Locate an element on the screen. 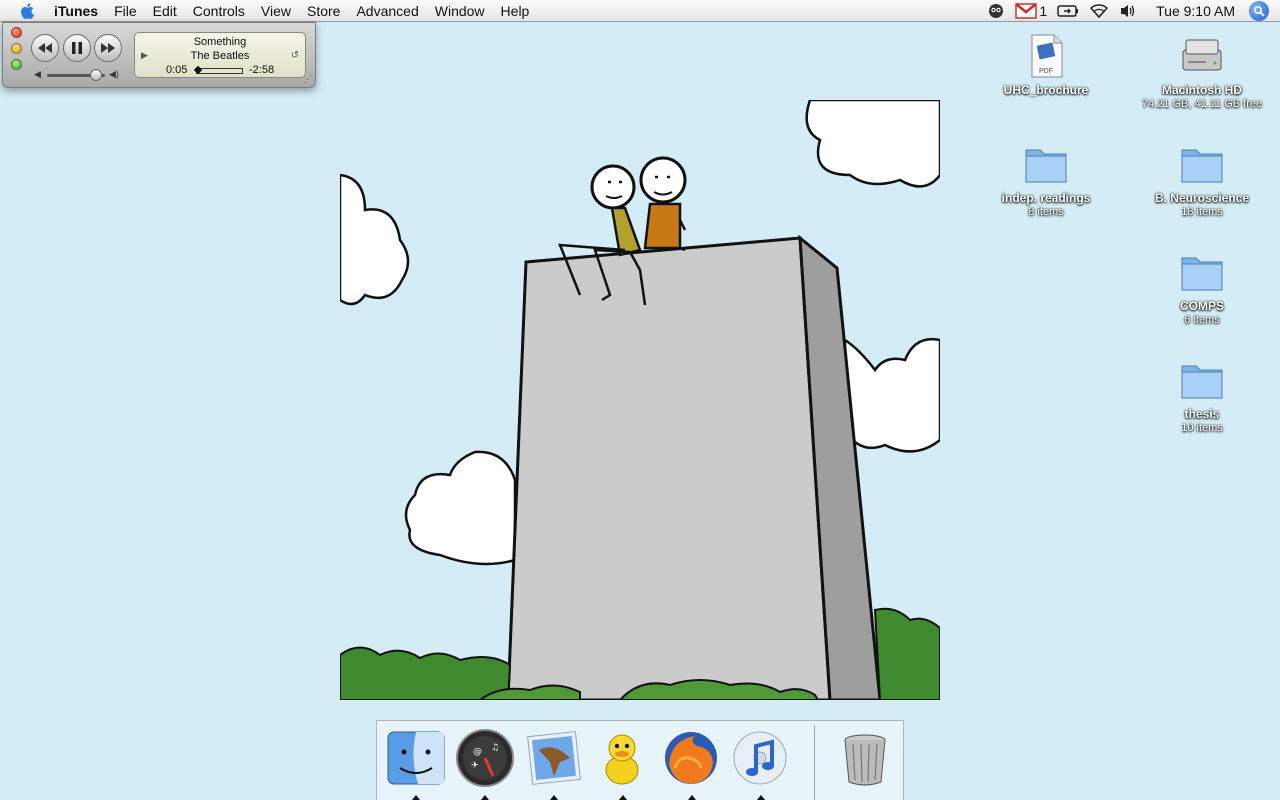 The height and width of the screenshot is (800, 1280). elapsed-time: 0:05 is located at coordinates (177, 70).